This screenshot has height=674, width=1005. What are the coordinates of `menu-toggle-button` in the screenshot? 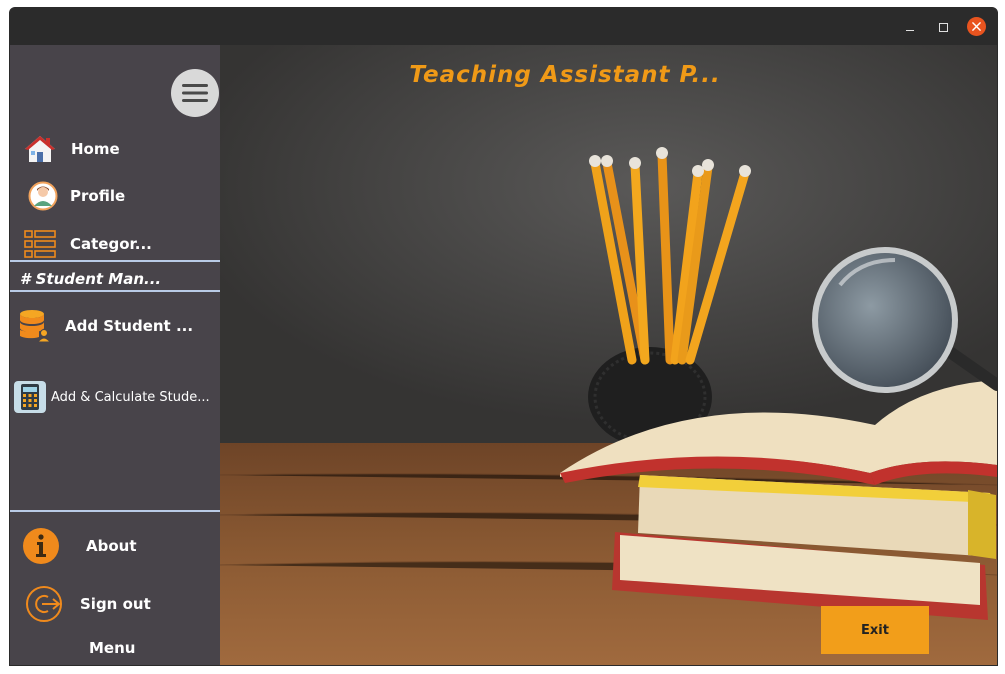 It's located at (195, 93).